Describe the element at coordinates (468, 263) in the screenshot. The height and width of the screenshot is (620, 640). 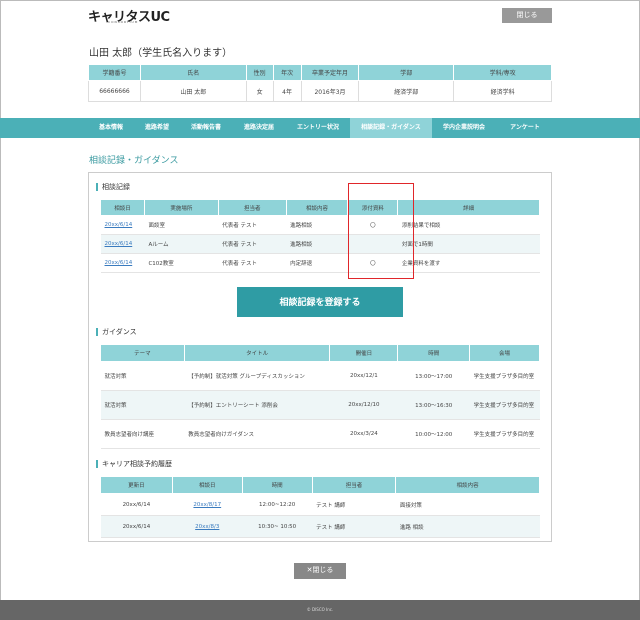
I see `table-cell: 企業資料を渡す` at that location.